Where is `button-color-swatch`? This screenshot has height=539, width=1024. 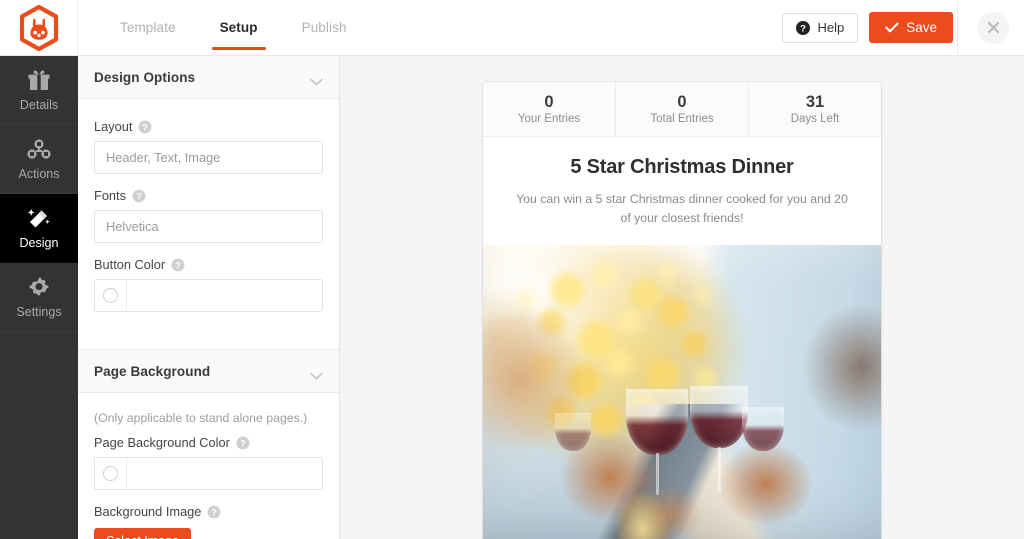 button-color-swatch is located at coordinates (111, 295).